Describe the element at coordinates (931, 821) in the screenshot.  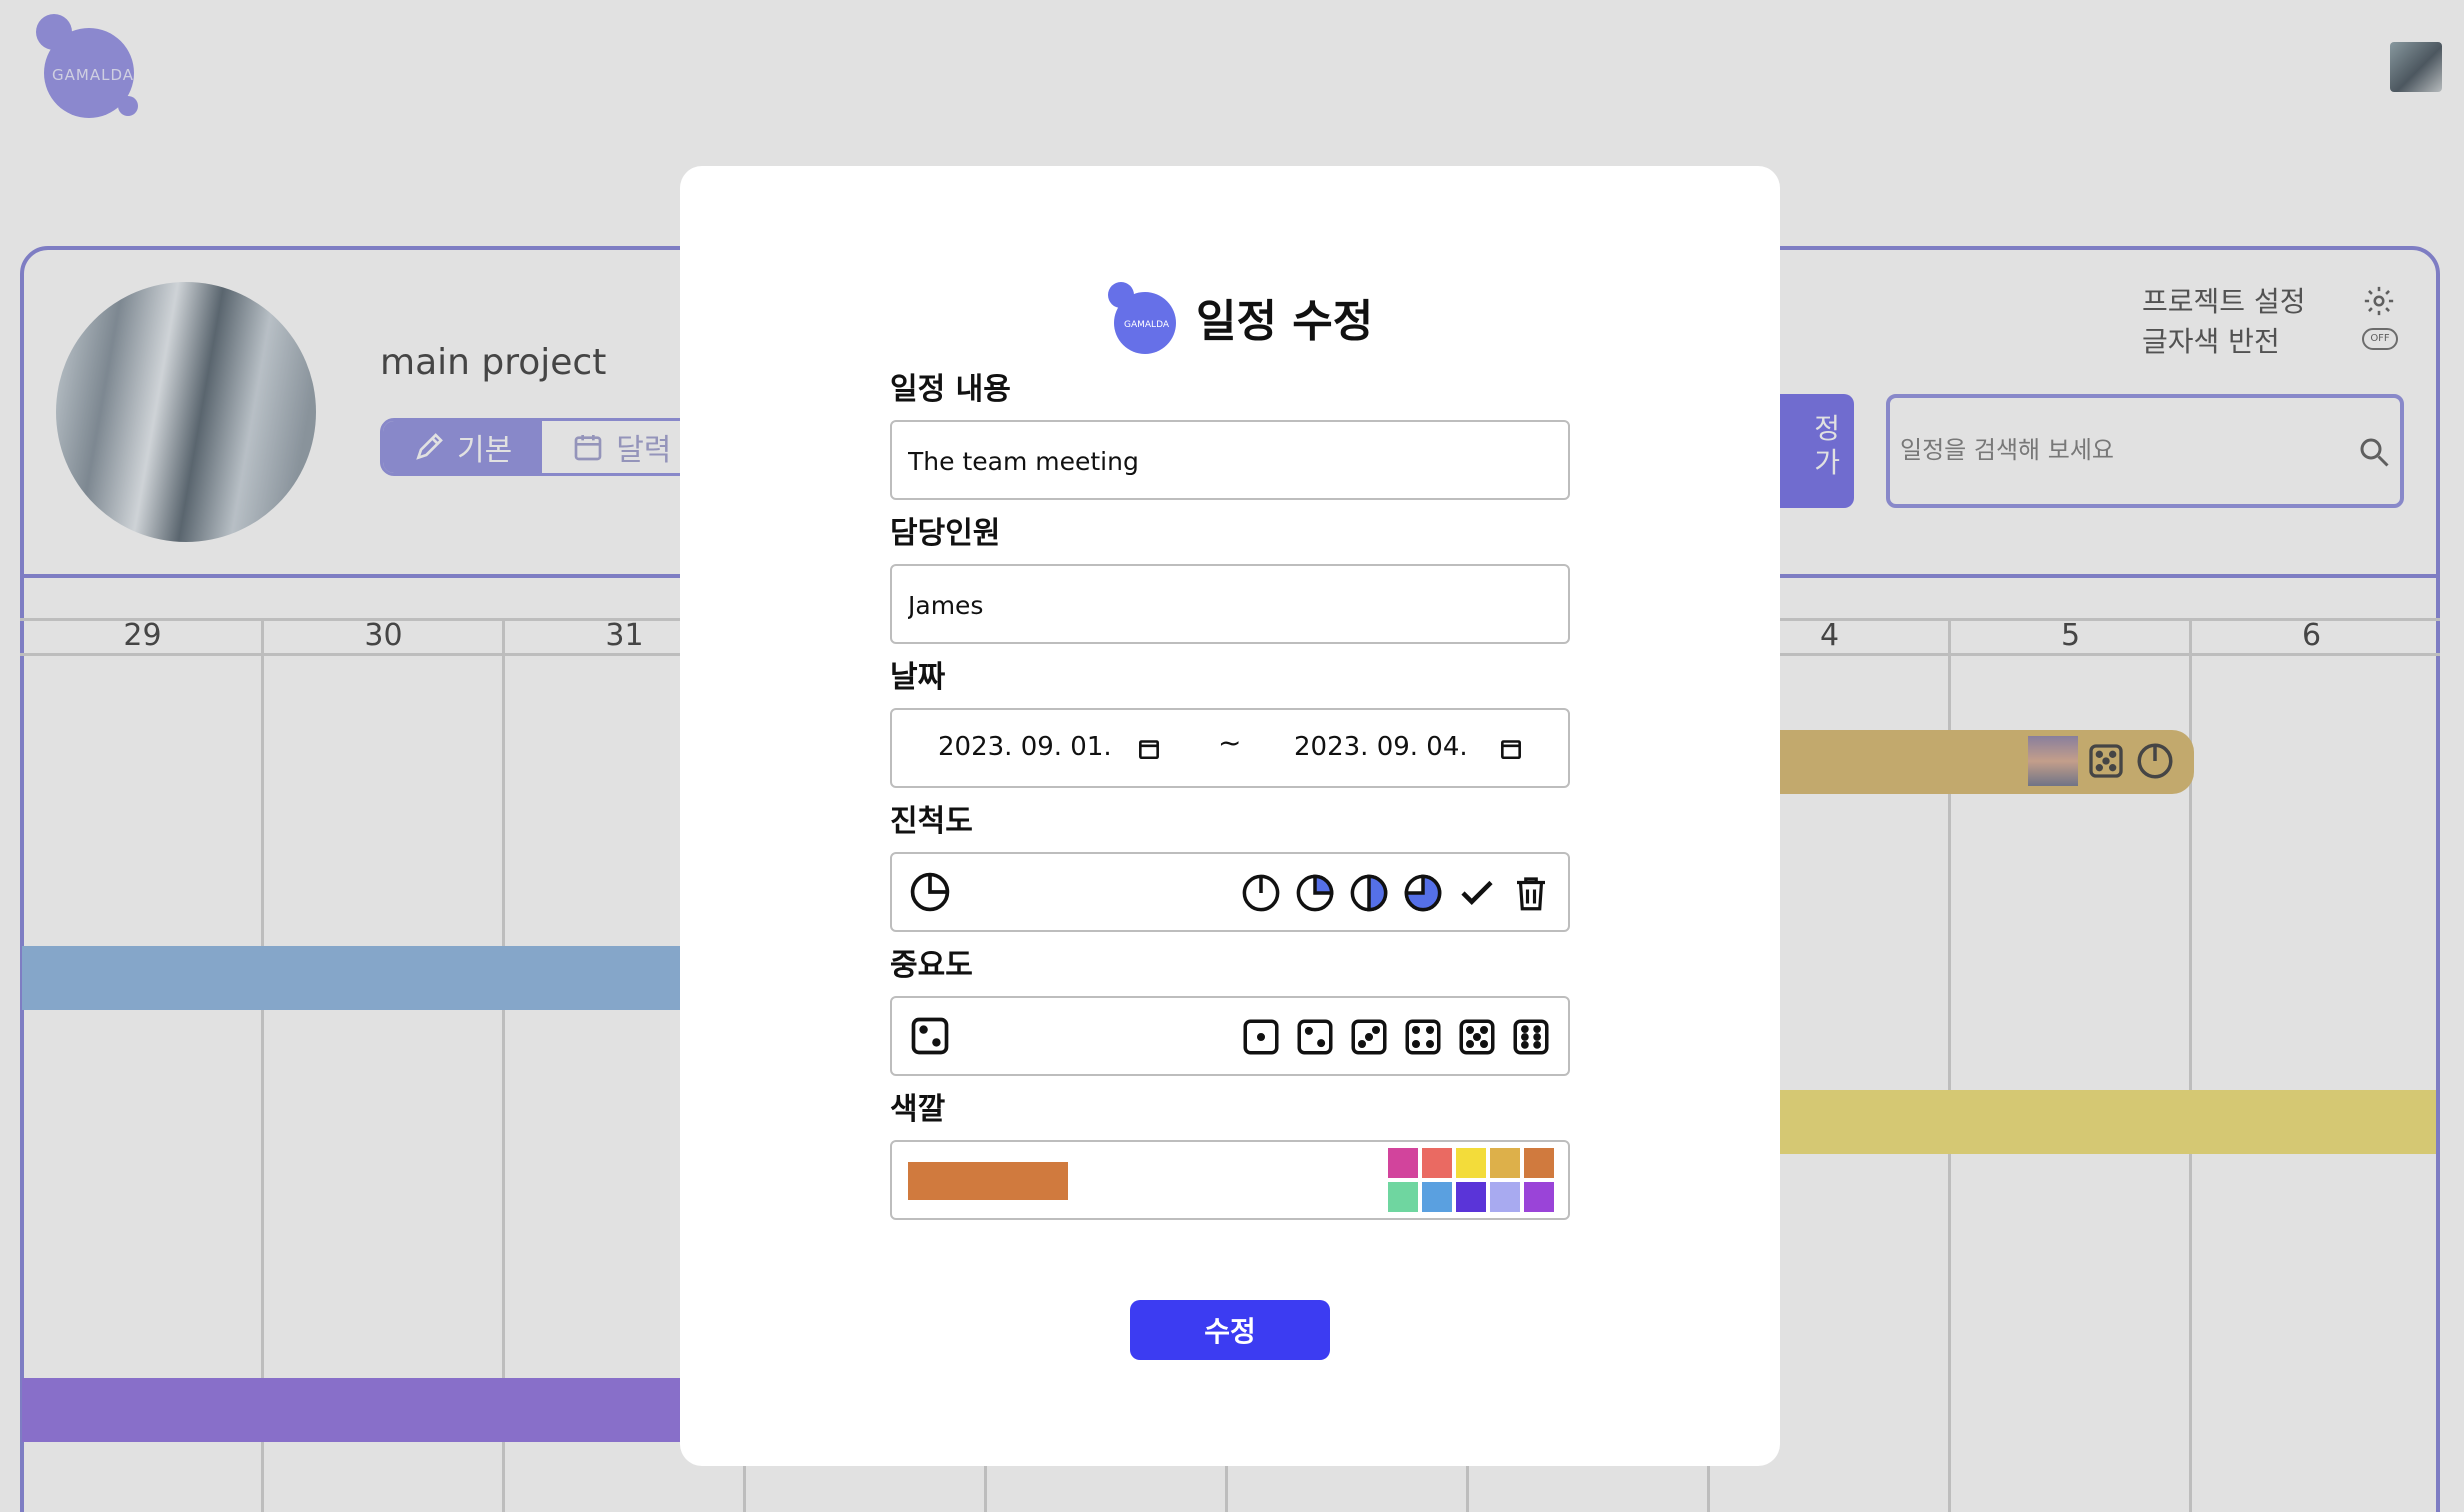
I see `progress-label: 진척도` at that location.